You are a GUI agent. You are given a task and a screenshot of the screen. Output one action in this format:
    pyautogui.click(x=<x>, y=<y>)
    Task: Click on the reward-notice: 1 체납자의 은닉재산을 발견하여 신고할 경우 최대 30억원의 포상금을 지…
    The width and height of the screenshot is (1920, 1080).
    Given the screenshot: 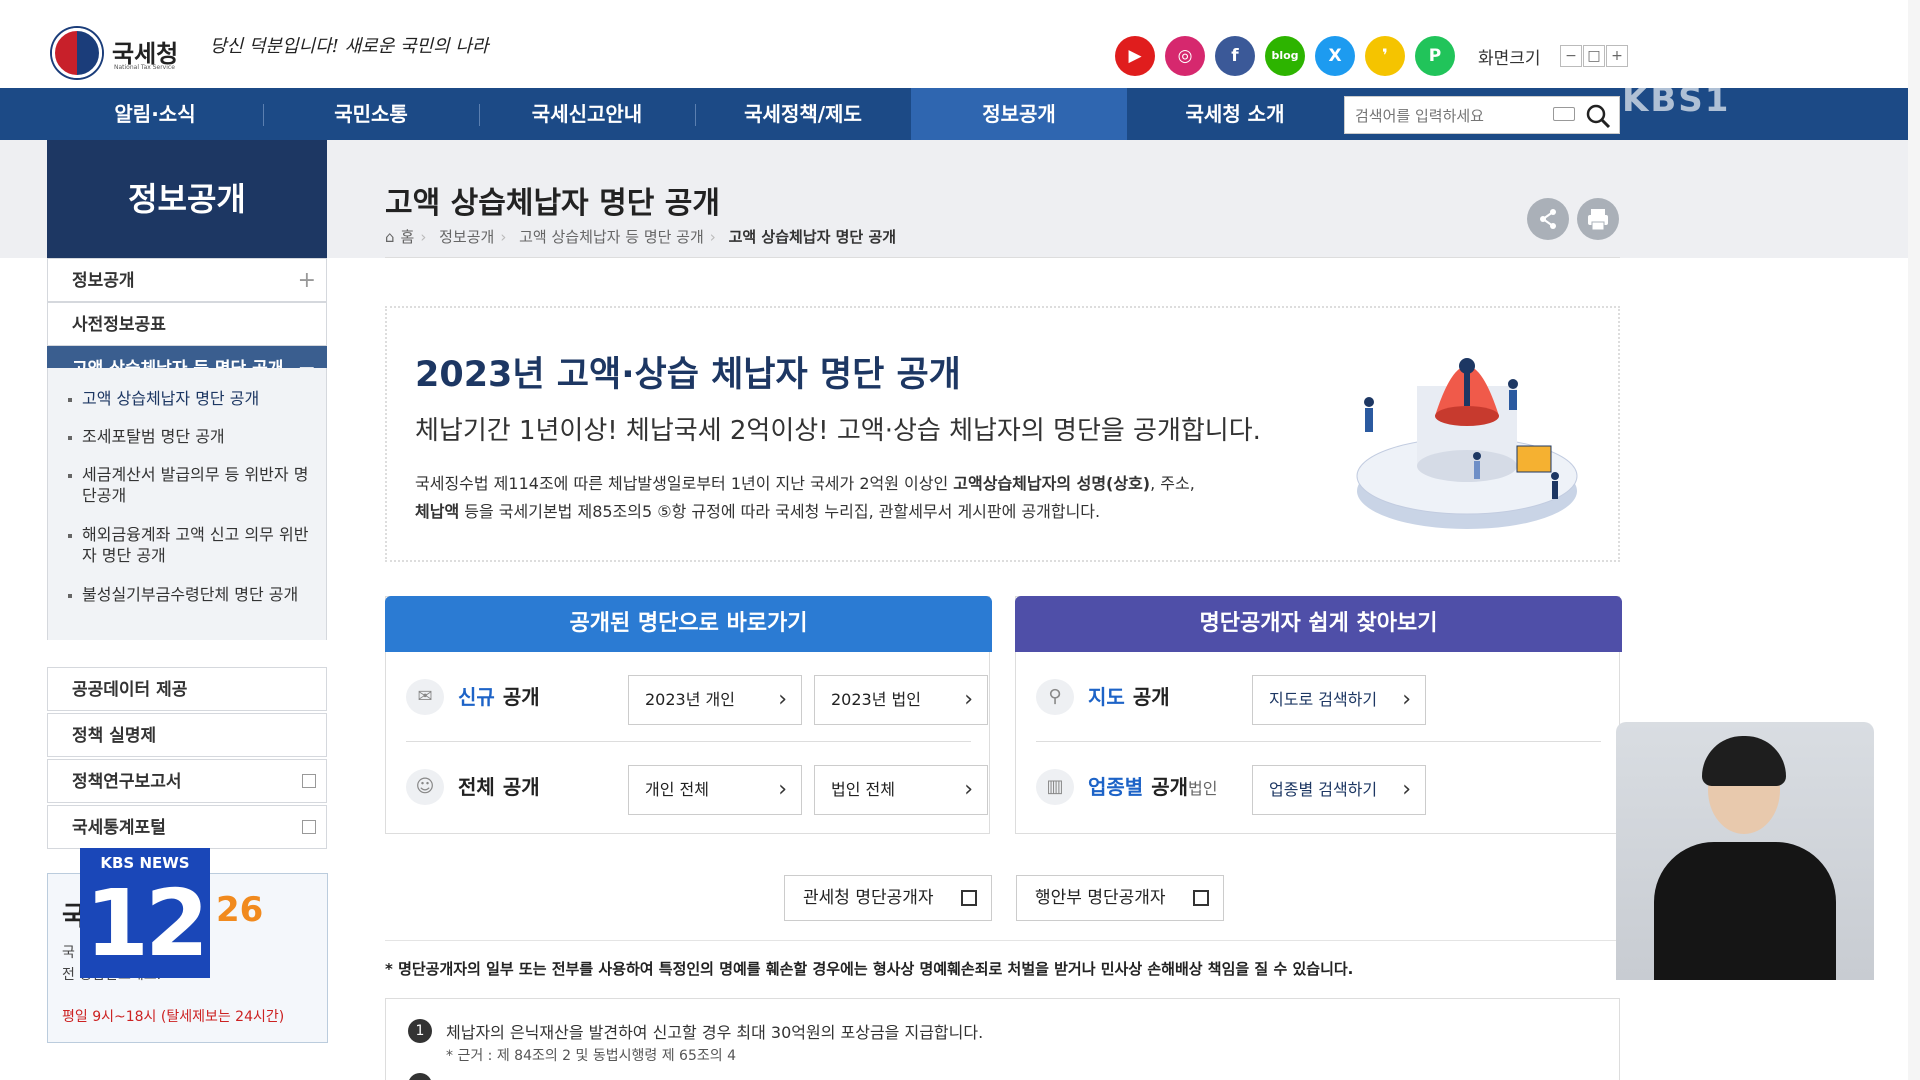 What is the action you would take?
    pyautogui.click(x=1002, y=1039)
    